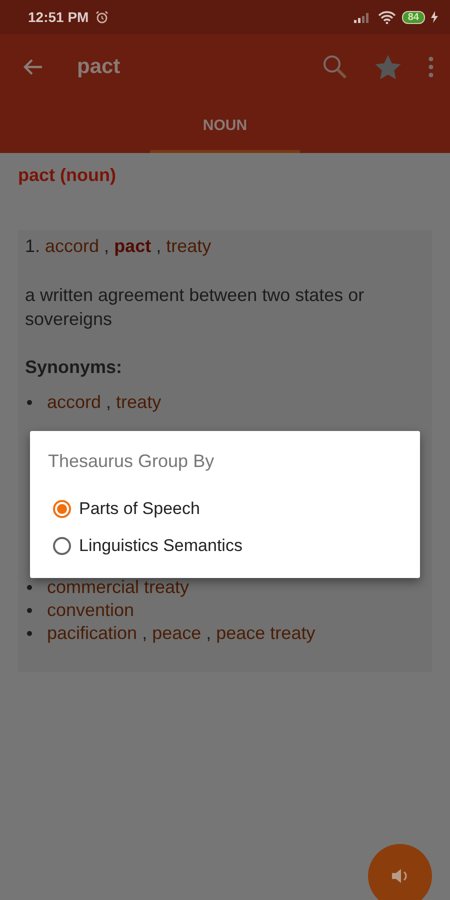  I want to click on synonyms-label: Synonyms:, so click(74, 367).